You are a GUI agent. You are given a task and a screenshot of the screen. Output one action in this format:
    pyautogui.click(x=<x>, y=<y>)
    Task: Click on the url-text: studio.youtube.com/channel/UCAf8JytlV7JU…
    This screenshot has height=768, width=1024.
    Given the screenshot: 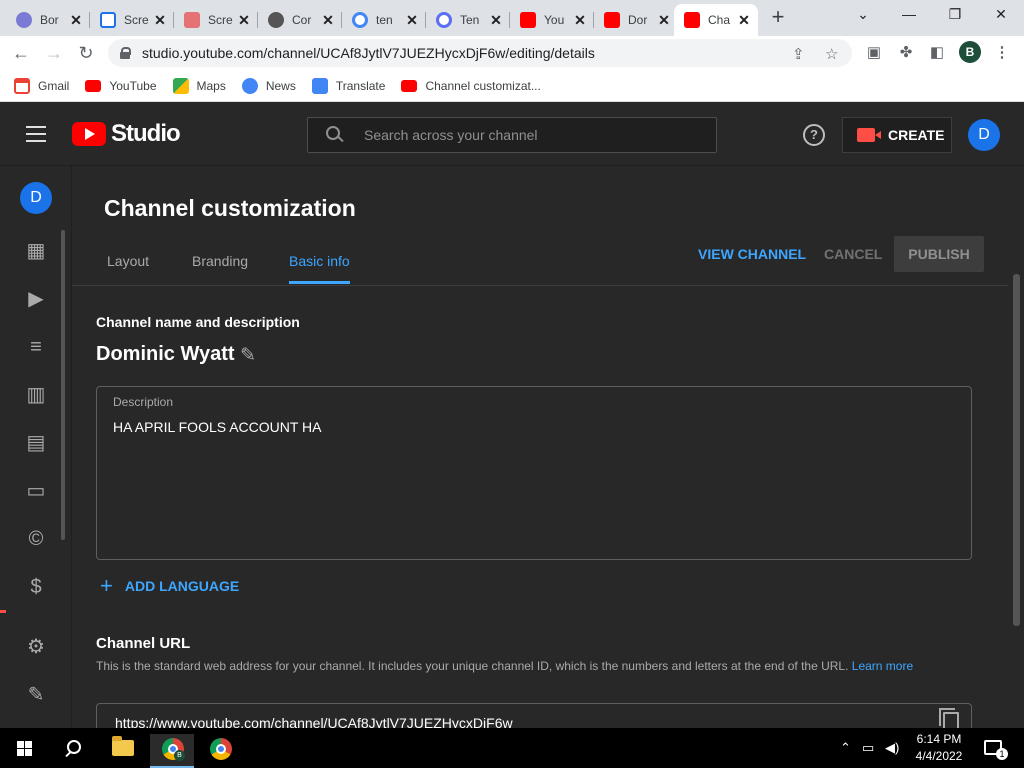 What is the action you would take?
    pyautogui.click(x=368, y=53)
    